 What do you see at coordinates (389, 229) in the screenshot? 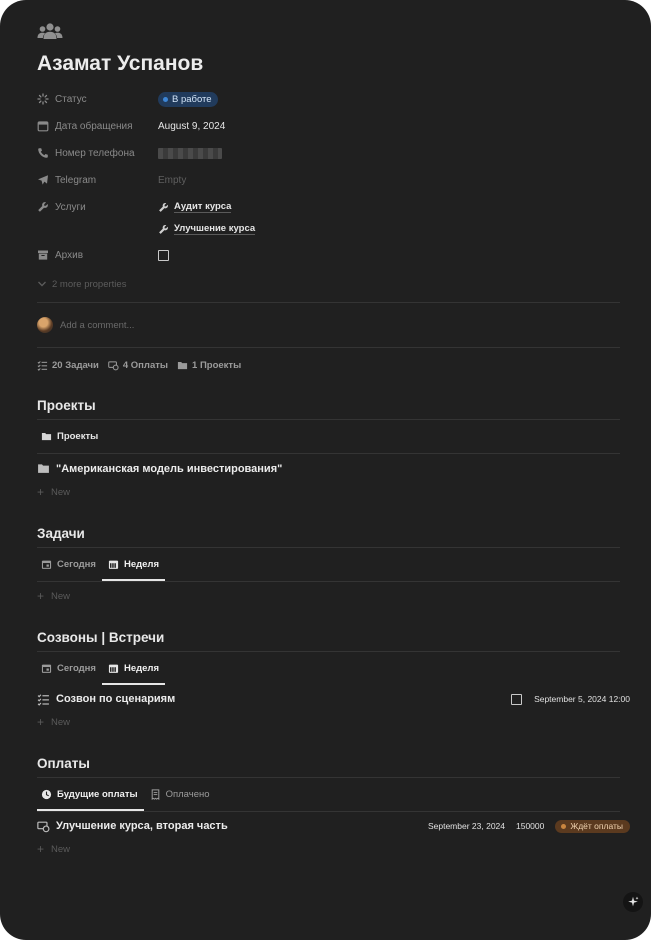
I see `service-link: Улучшение курса` at bounding box center [389, 229].